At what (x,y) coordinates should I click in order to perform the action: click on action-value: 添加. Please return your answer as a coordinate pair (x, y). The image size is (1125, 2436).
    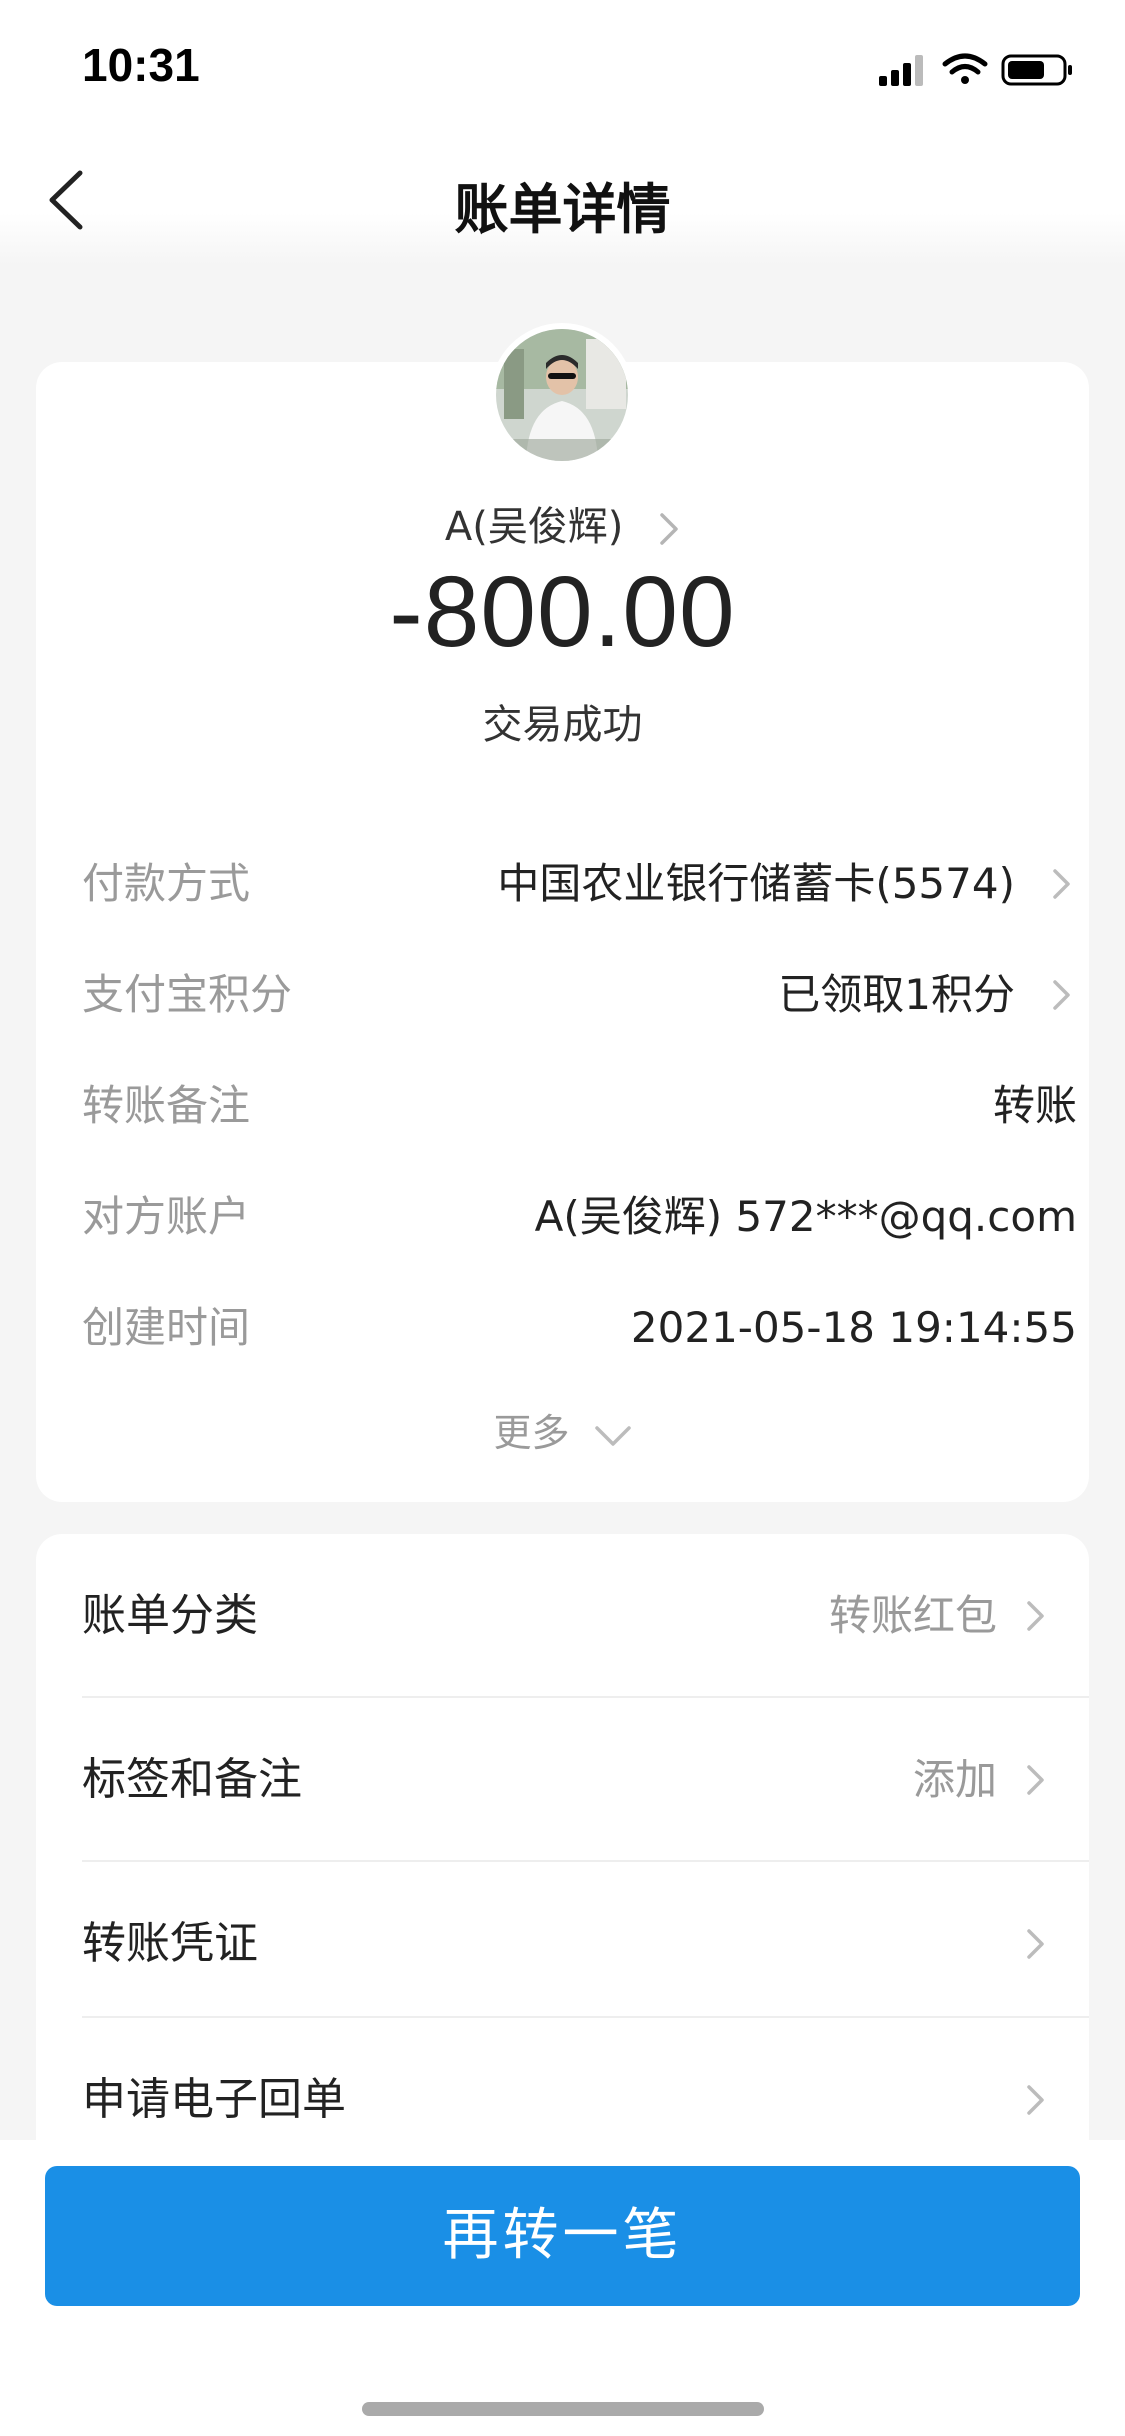
    Looking at the image, I should click on (954, 1779).